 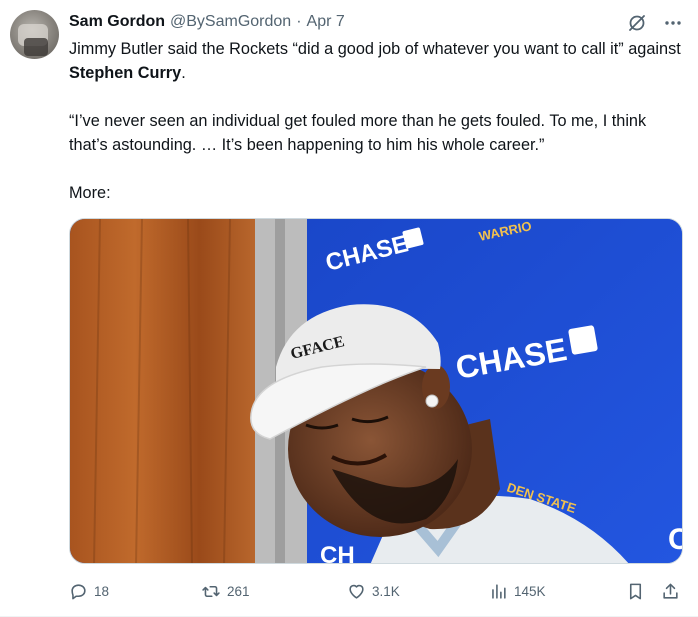 I want to click on tweet-header: Sam Gordon @BySamGordon · Apr 7, so click(x=207, y=22).